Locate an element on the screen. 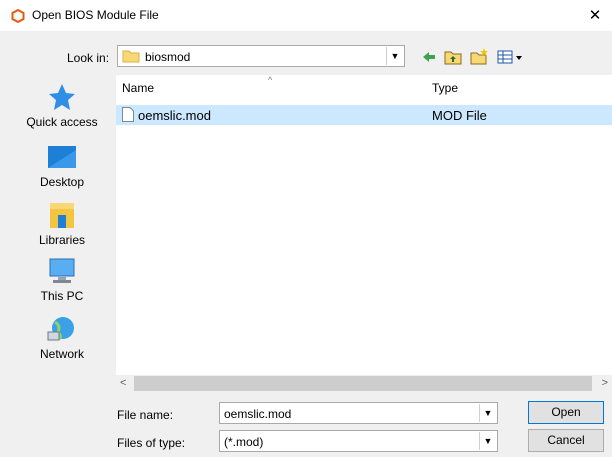 This screenshot has height=457, width=612. computer-icon is located at coordinates (62, 270).